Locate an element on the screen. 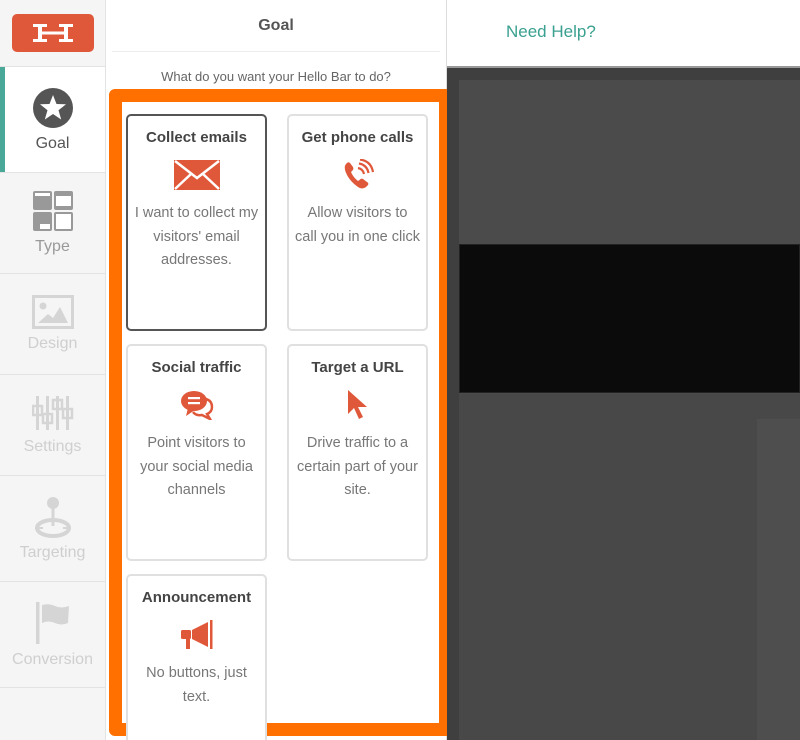 The width and height of the screenshot is (800, 740). preview-card is located at coordinates (778, 579).